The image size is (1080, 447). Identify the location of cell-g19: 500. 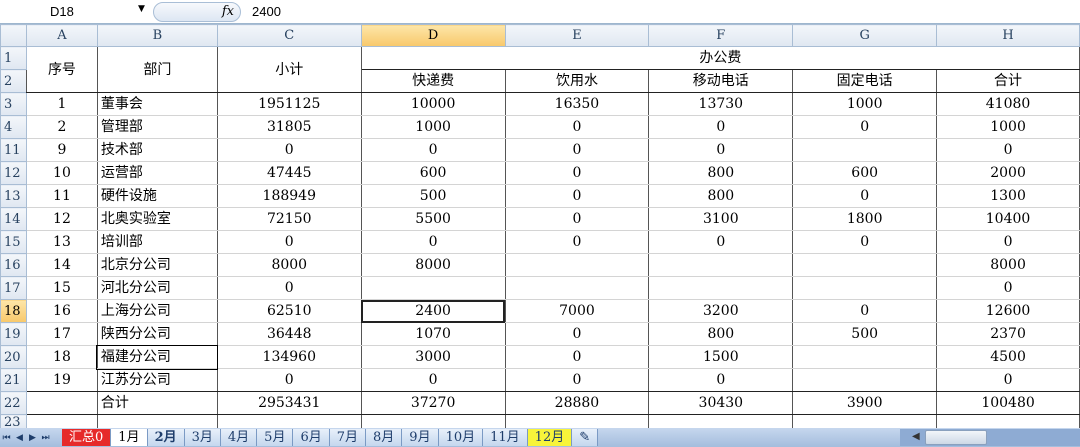
(865, 334).